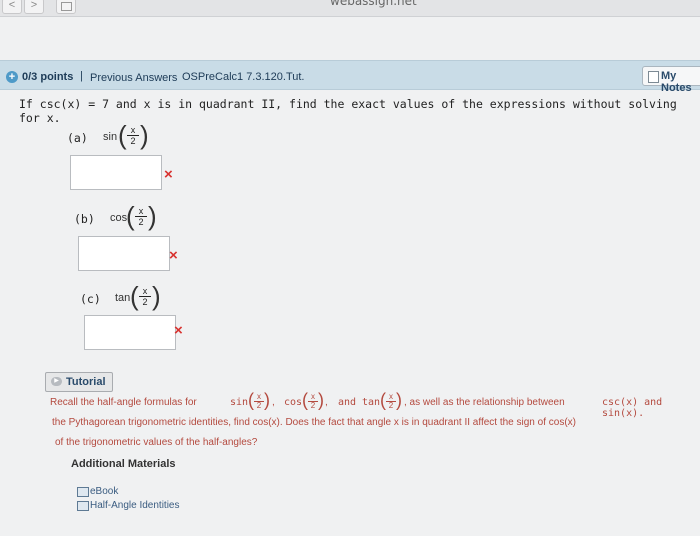 The height and width of the screenshot is (536, 700). I want to click on part-c-label: (c), so click(90, 299).